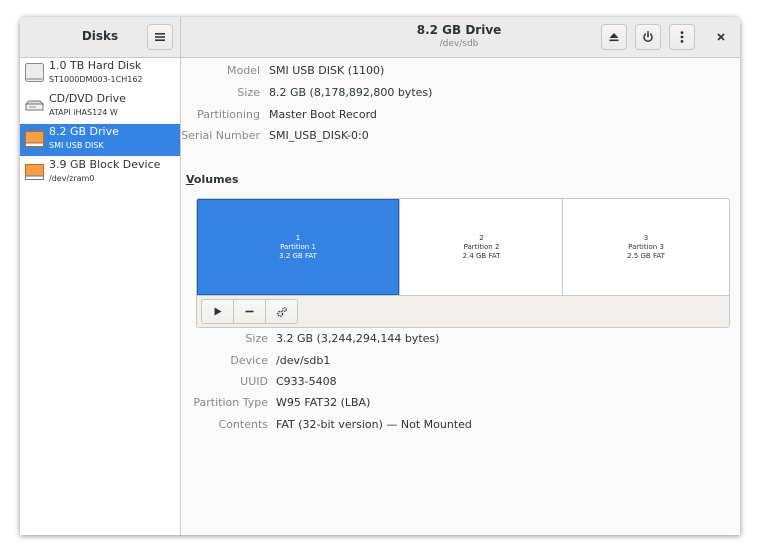 This screenshot has width=760, height=558. I want to click on partition-block-2: 2 Partition 2 2.4 GB FAT, so click(481, 247).